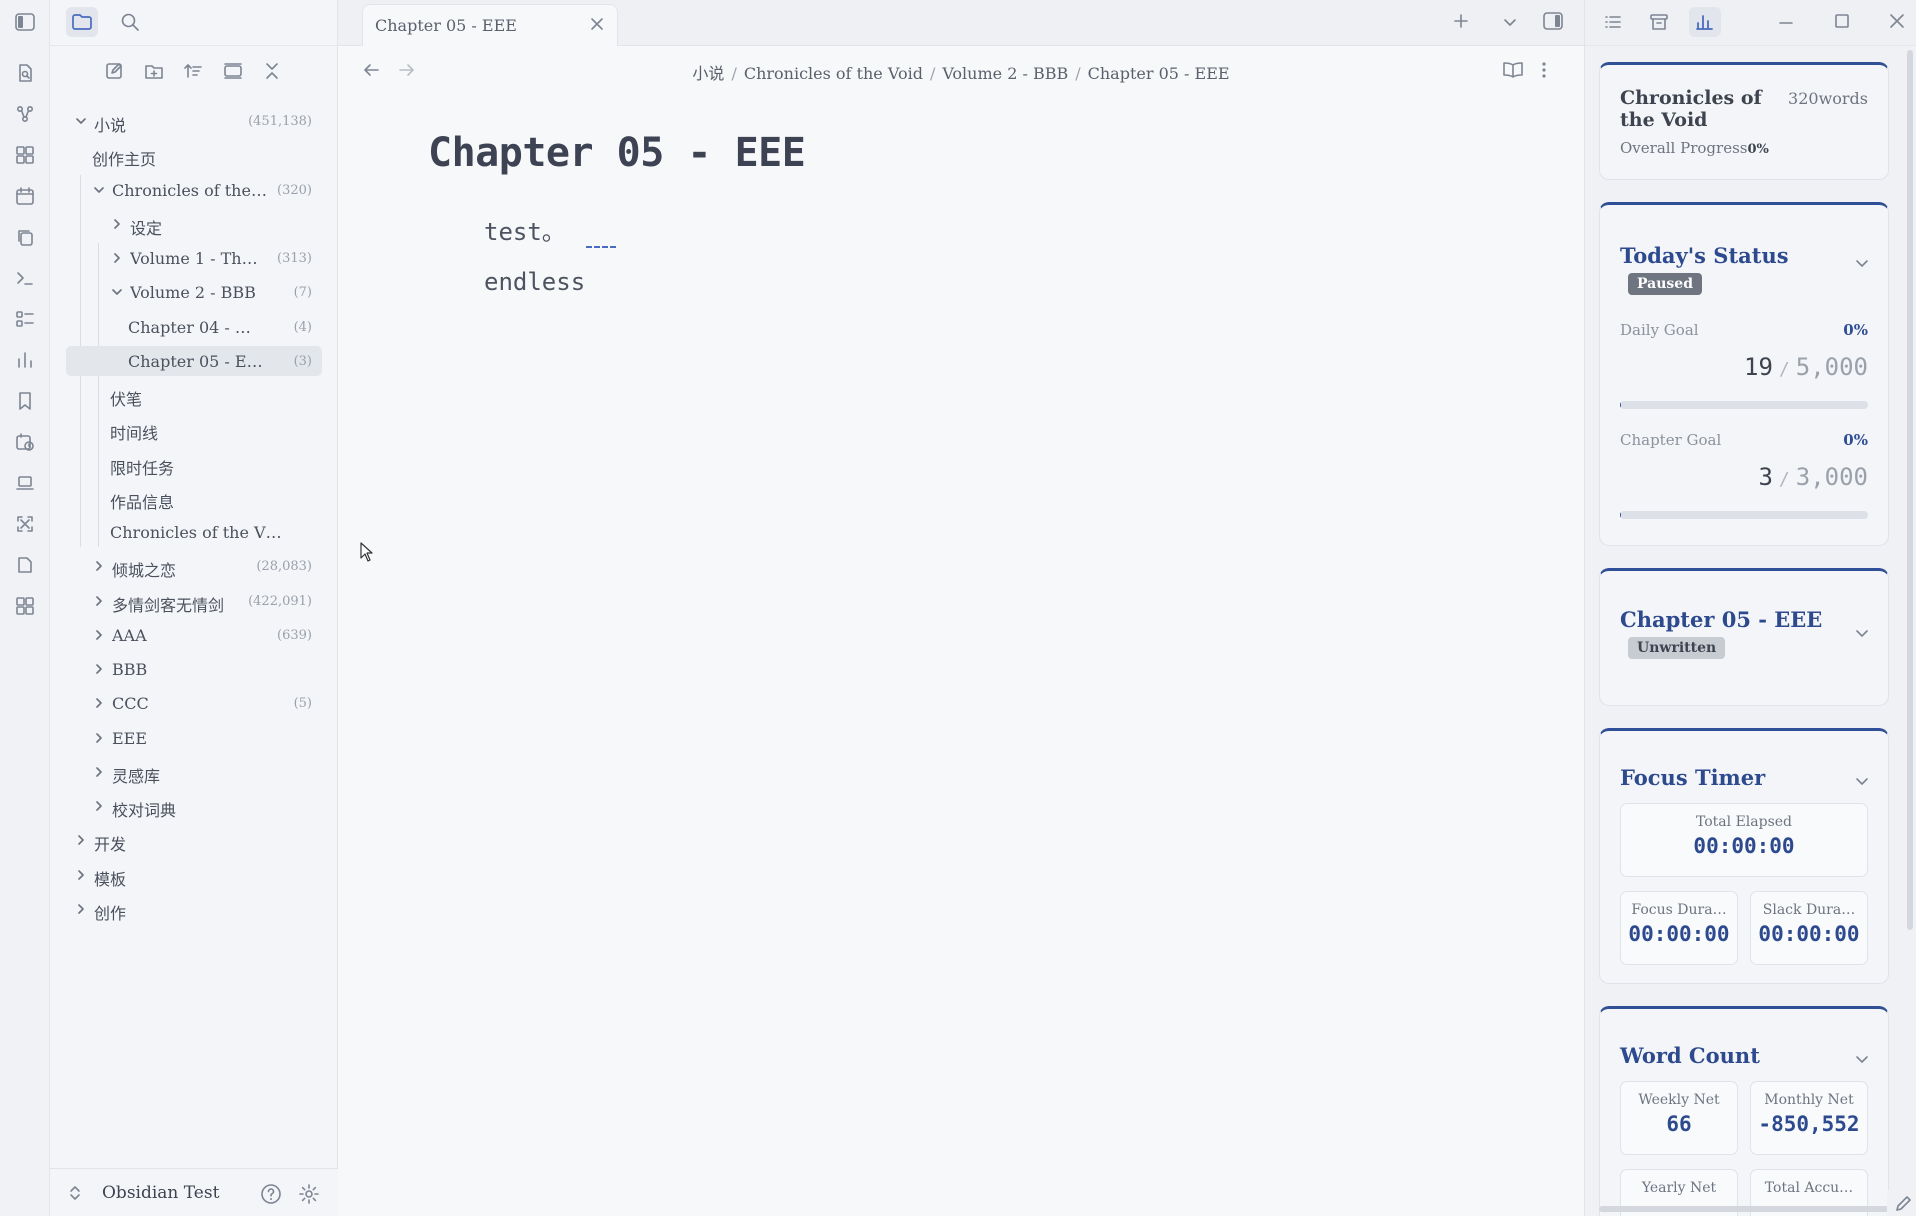  I want to click on file-tree-folder: EEE, so click(203, 738).